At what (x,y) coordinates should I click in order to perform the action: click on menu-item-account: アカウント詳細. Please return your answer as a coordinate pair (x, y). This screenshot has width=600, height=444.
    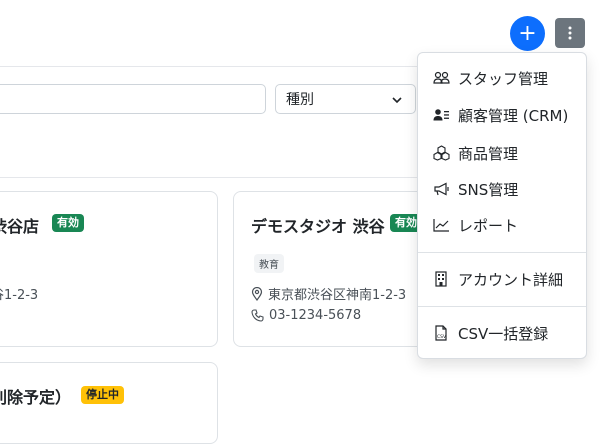
    Looking at the image, I should click on (502, 279).